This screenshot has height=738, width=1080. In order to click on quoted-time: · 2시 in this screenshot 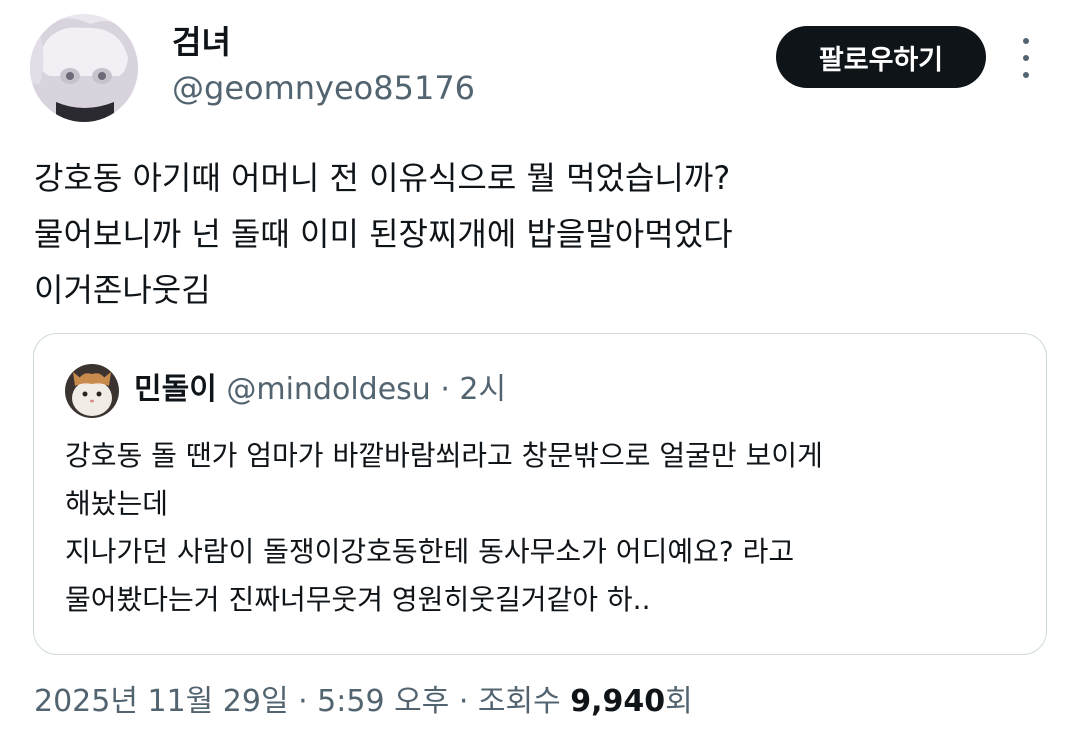, I will do `click(473, 389)`.